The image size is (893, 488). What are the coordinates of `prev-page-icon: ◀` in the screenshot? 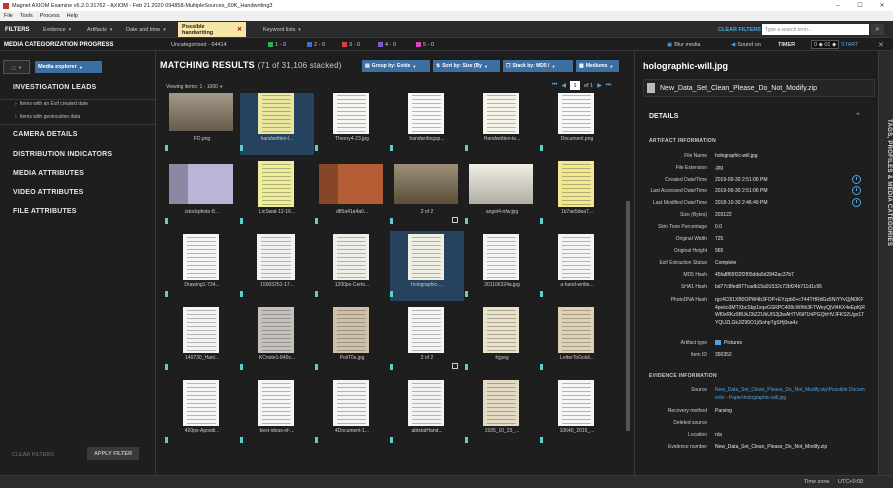 It's located at (563, 85).